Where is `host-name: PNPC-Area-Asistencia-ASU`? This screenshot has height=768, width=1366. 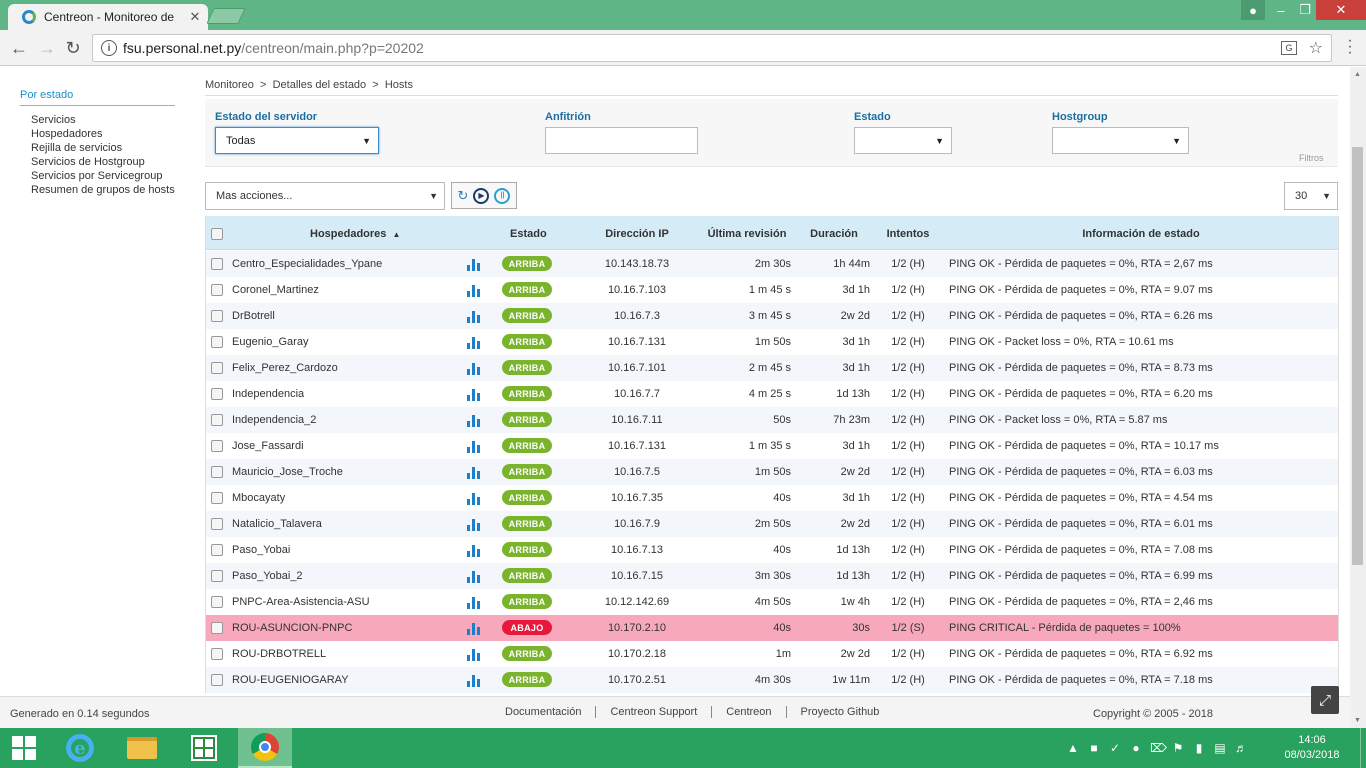
host-name: PNPC-Area-Asistencia-ASU is located at coordinates (301, 602).